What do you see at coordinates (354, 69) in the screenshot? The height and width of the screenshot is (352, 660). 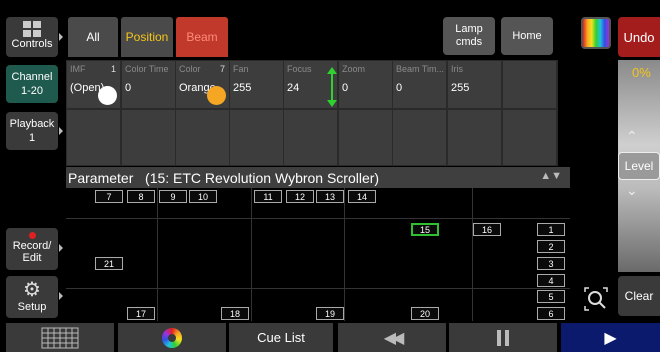 I see `param-label: Zoom` at bounding box center [354, 69].